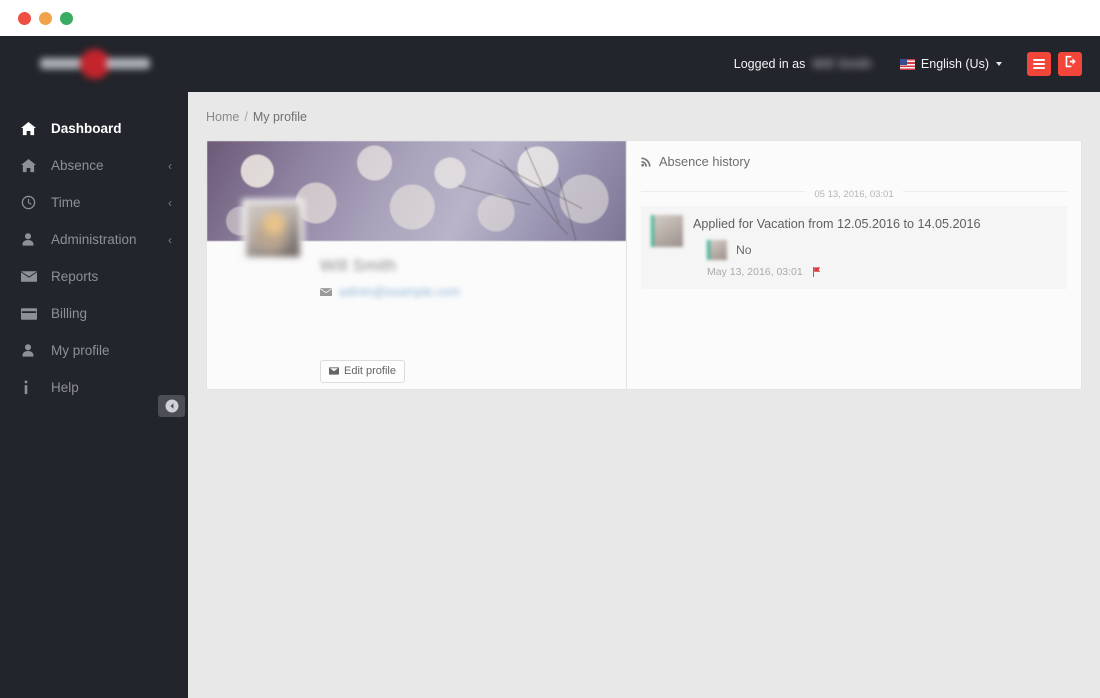 This screenshot has height=698, width=1100. What do you see at coordinates (954, 64) in the screenshot?
I see `language-label: English (Us)` at bounding box center [954, 64].